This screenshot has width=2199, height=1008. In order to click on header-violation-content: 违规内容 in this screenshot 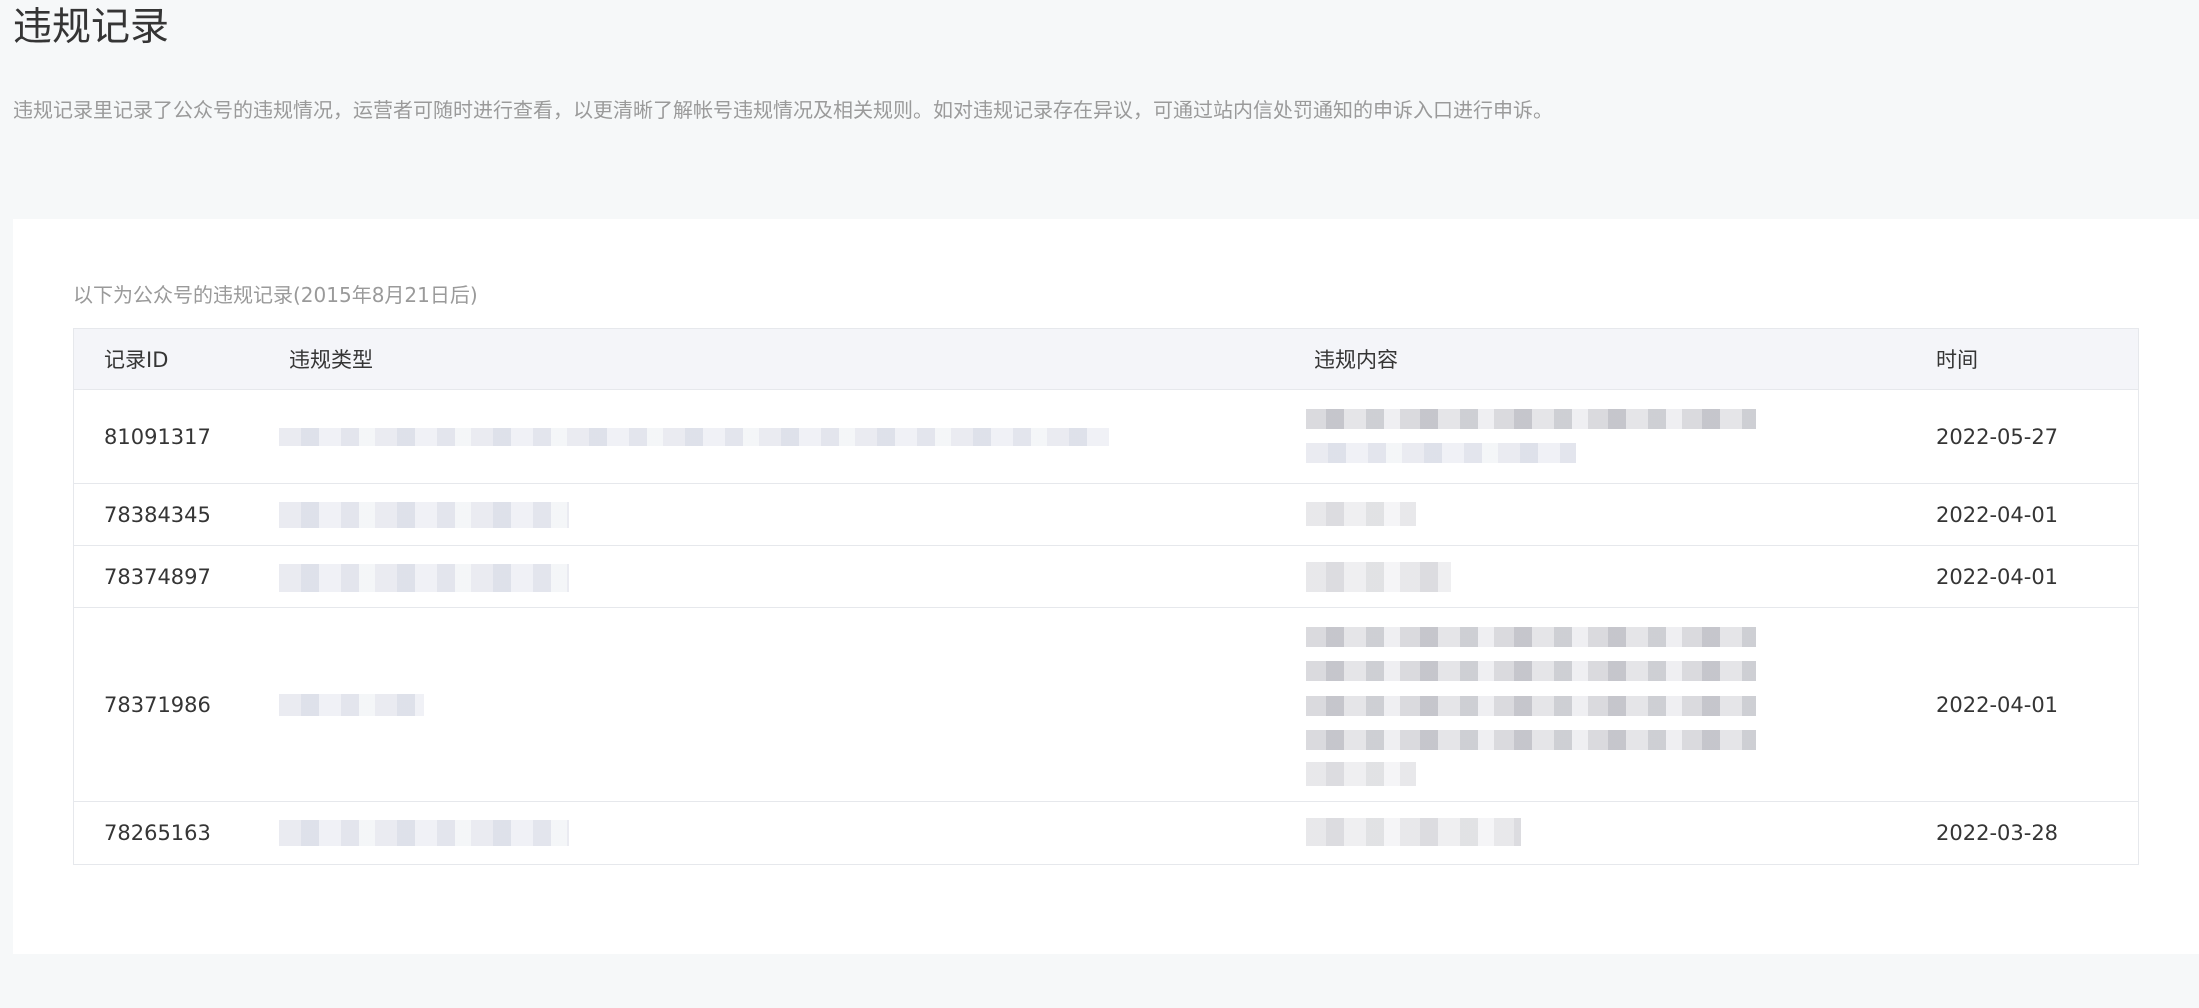, I will do `click(1356, 360)`.